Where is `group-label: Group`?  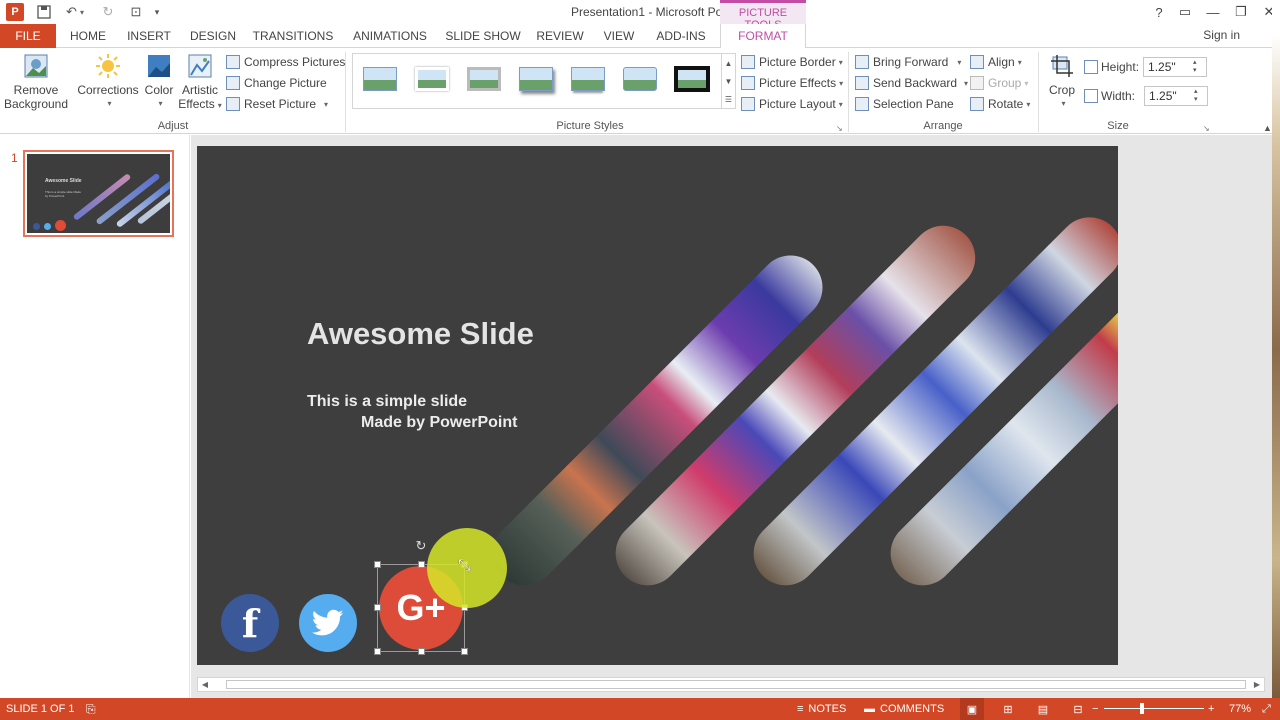 group-label: Group is located at coordinates (1005, 83).